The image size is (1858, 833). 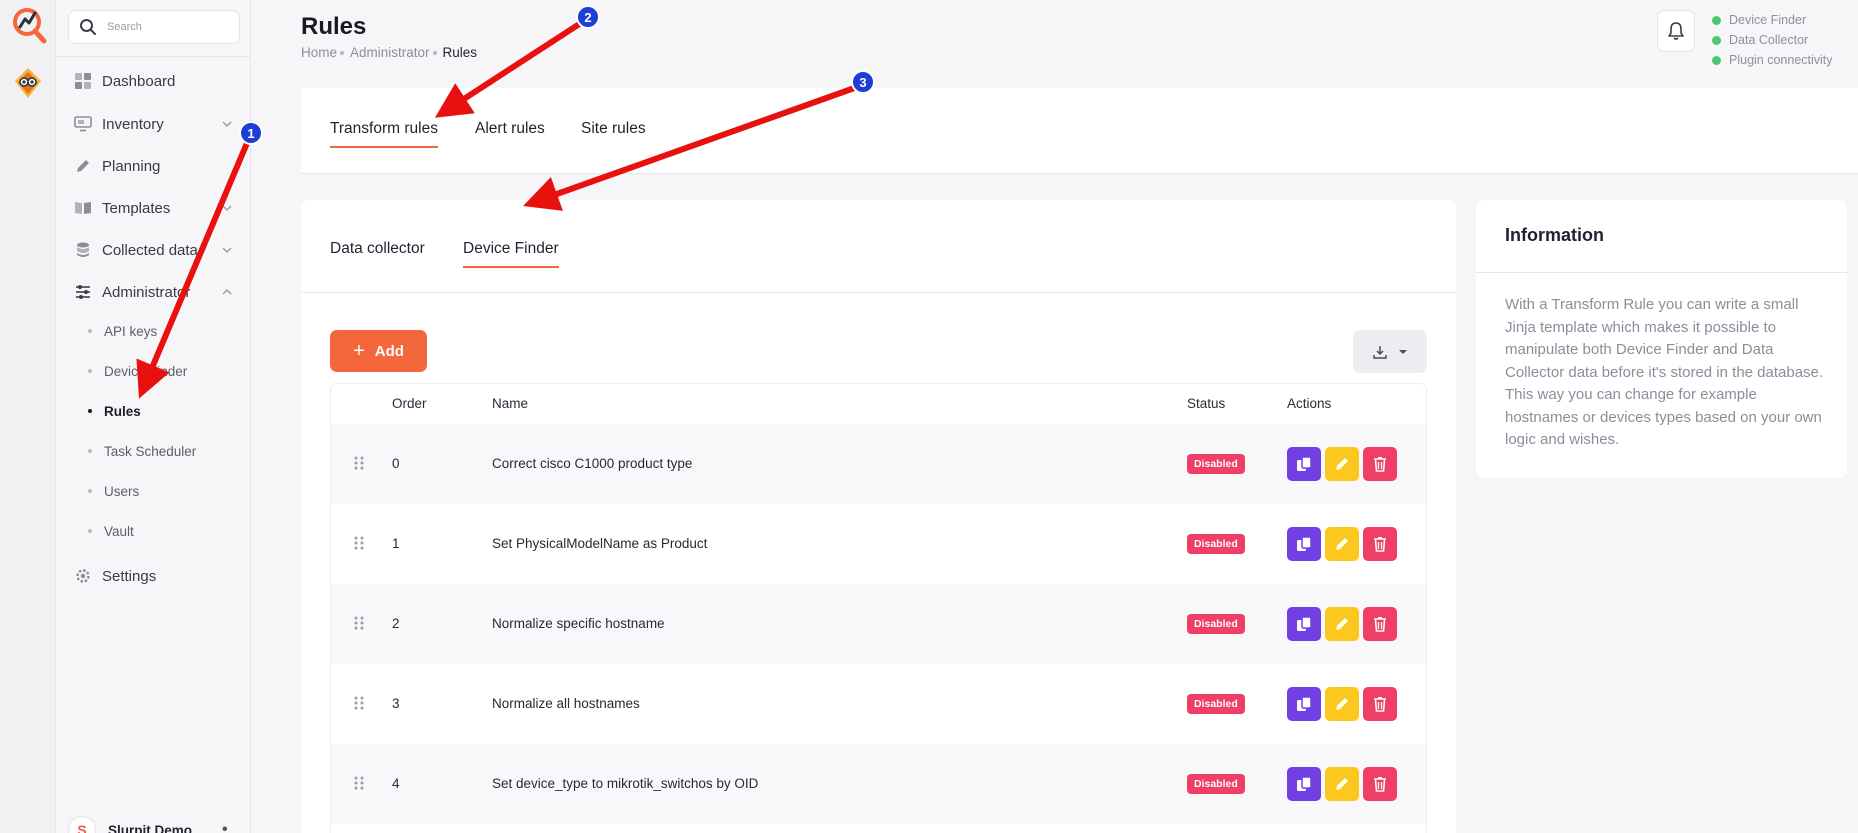 I want to click on tab-alert-rules: Alert rules, so click(x=510, y=133).